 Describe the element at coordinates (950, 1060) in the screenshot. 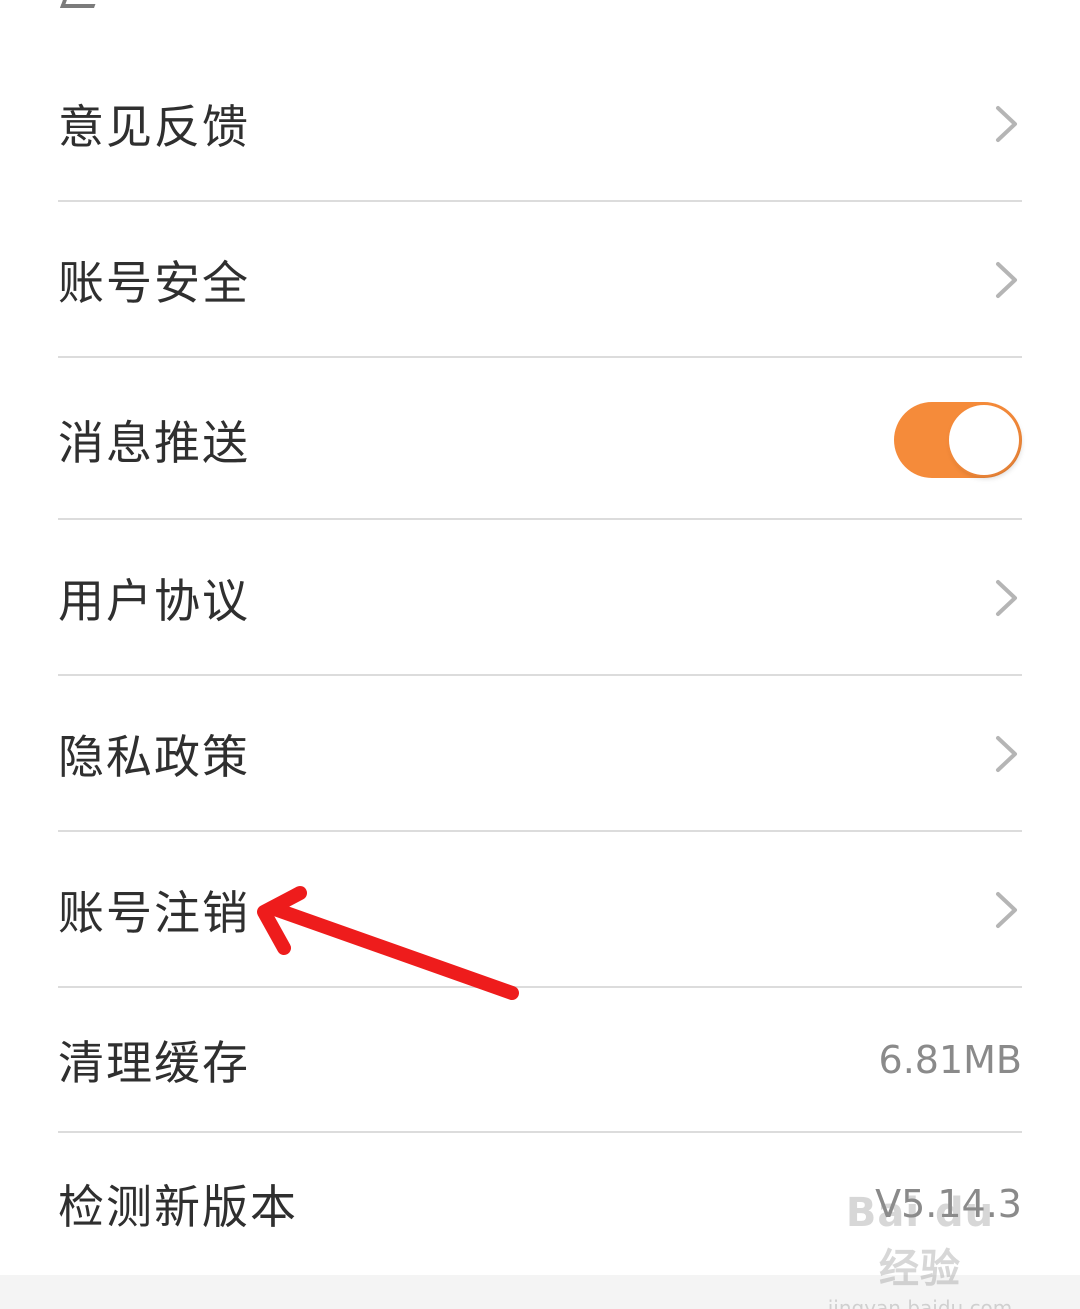

I see `cache-size-value: 6.81MB` at that location.